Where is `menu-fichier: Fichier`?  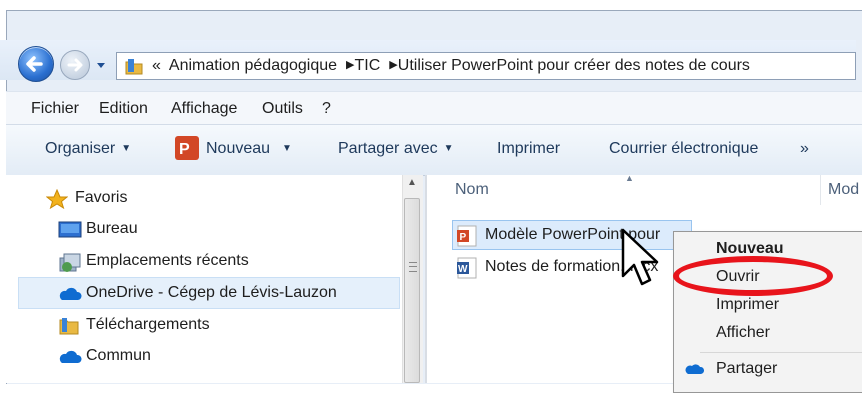 menu-fichier: Fichier is located at coordinates (55, 109).